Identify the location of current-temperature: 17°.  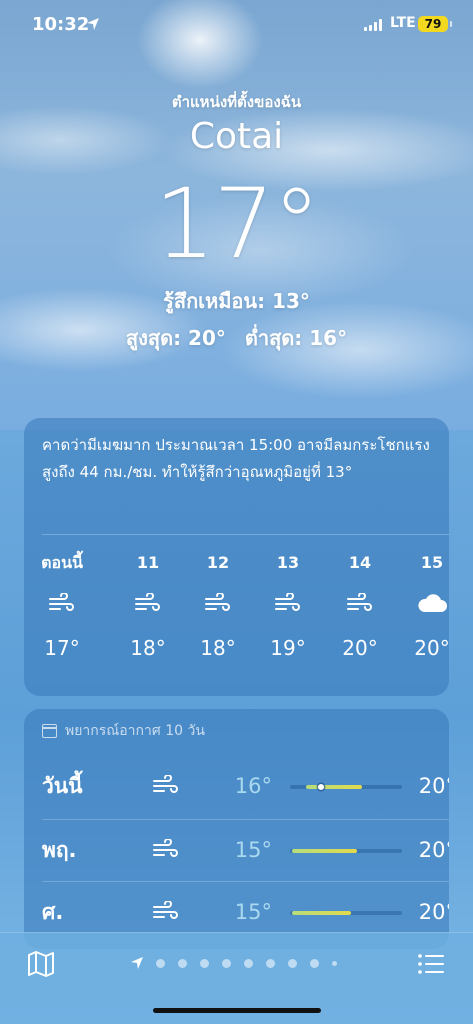
(237, 224).